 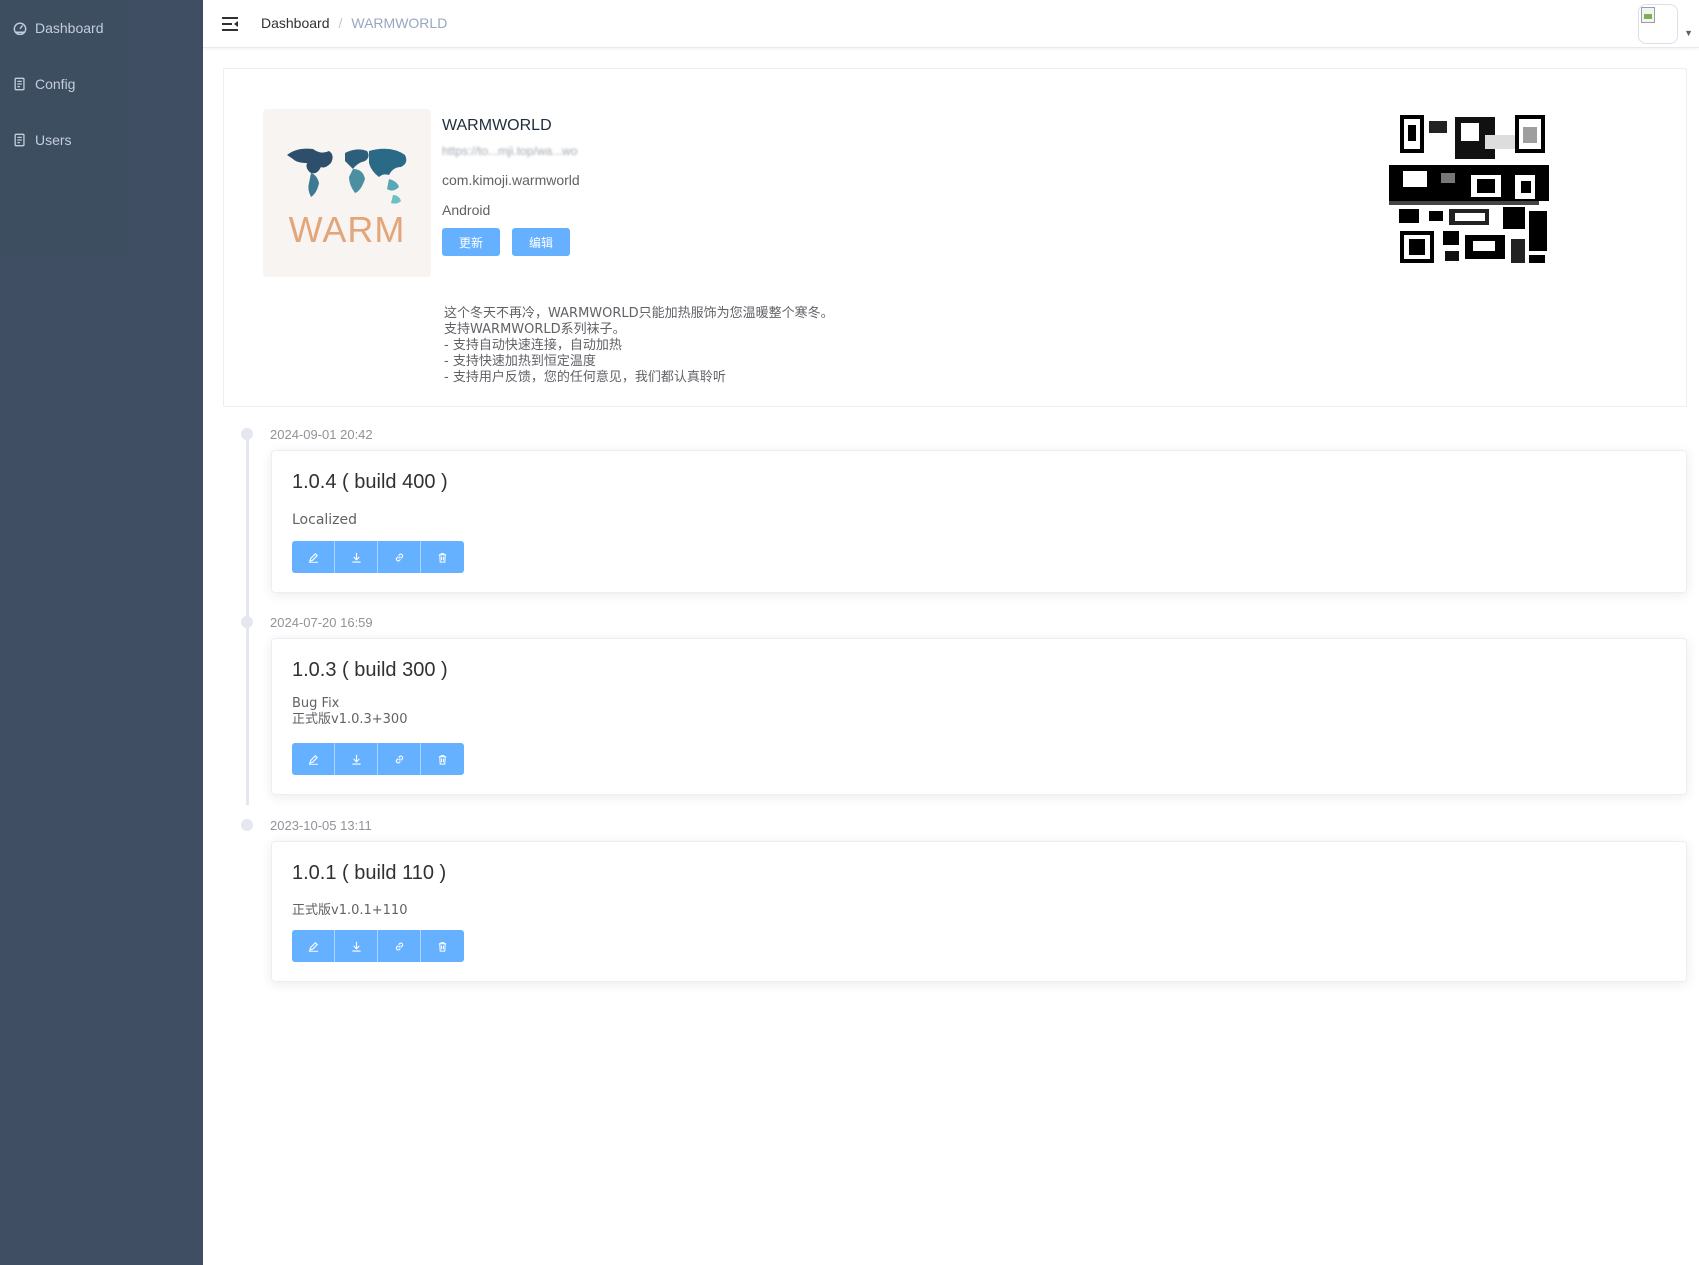 What do you see at coordinates (1648, 15) in the screenshot?
I see `broken-image-icon` at bounding box center [1648, 15].